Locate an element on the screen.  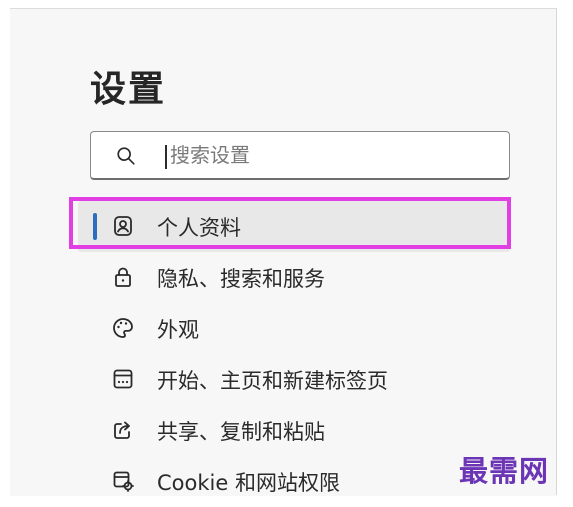
nav-item-share-copy-paste: 共享、复制和粘贴 is located at coordinates (294, 430).